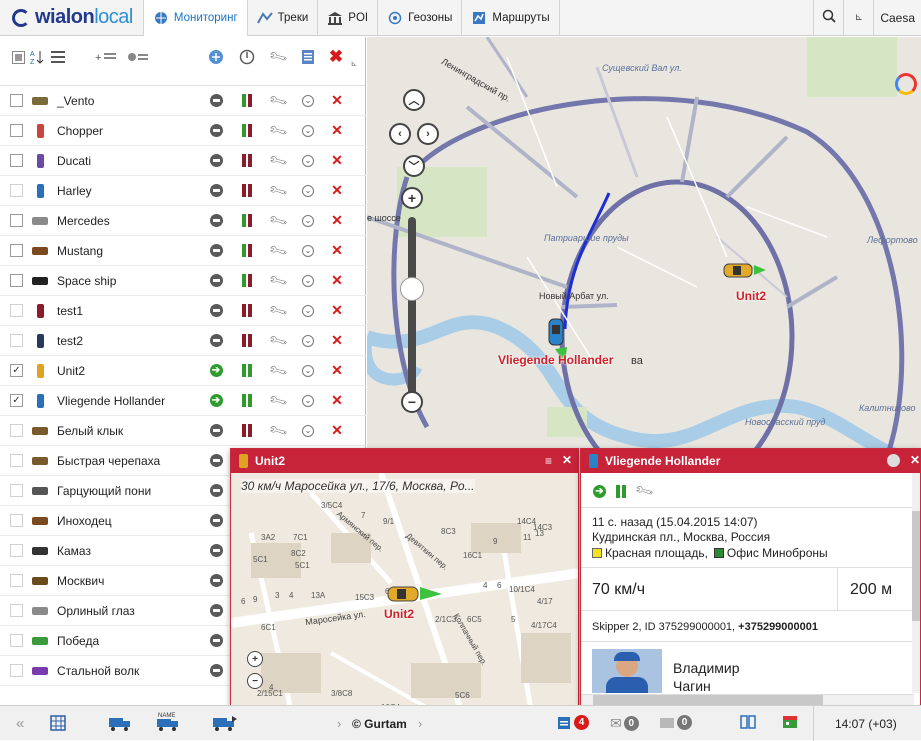 The image size is (921, 741). What do you see at coordinates (120, 723) in the screenshot?
I see `truck-icon` at bounding box center [120, 723].